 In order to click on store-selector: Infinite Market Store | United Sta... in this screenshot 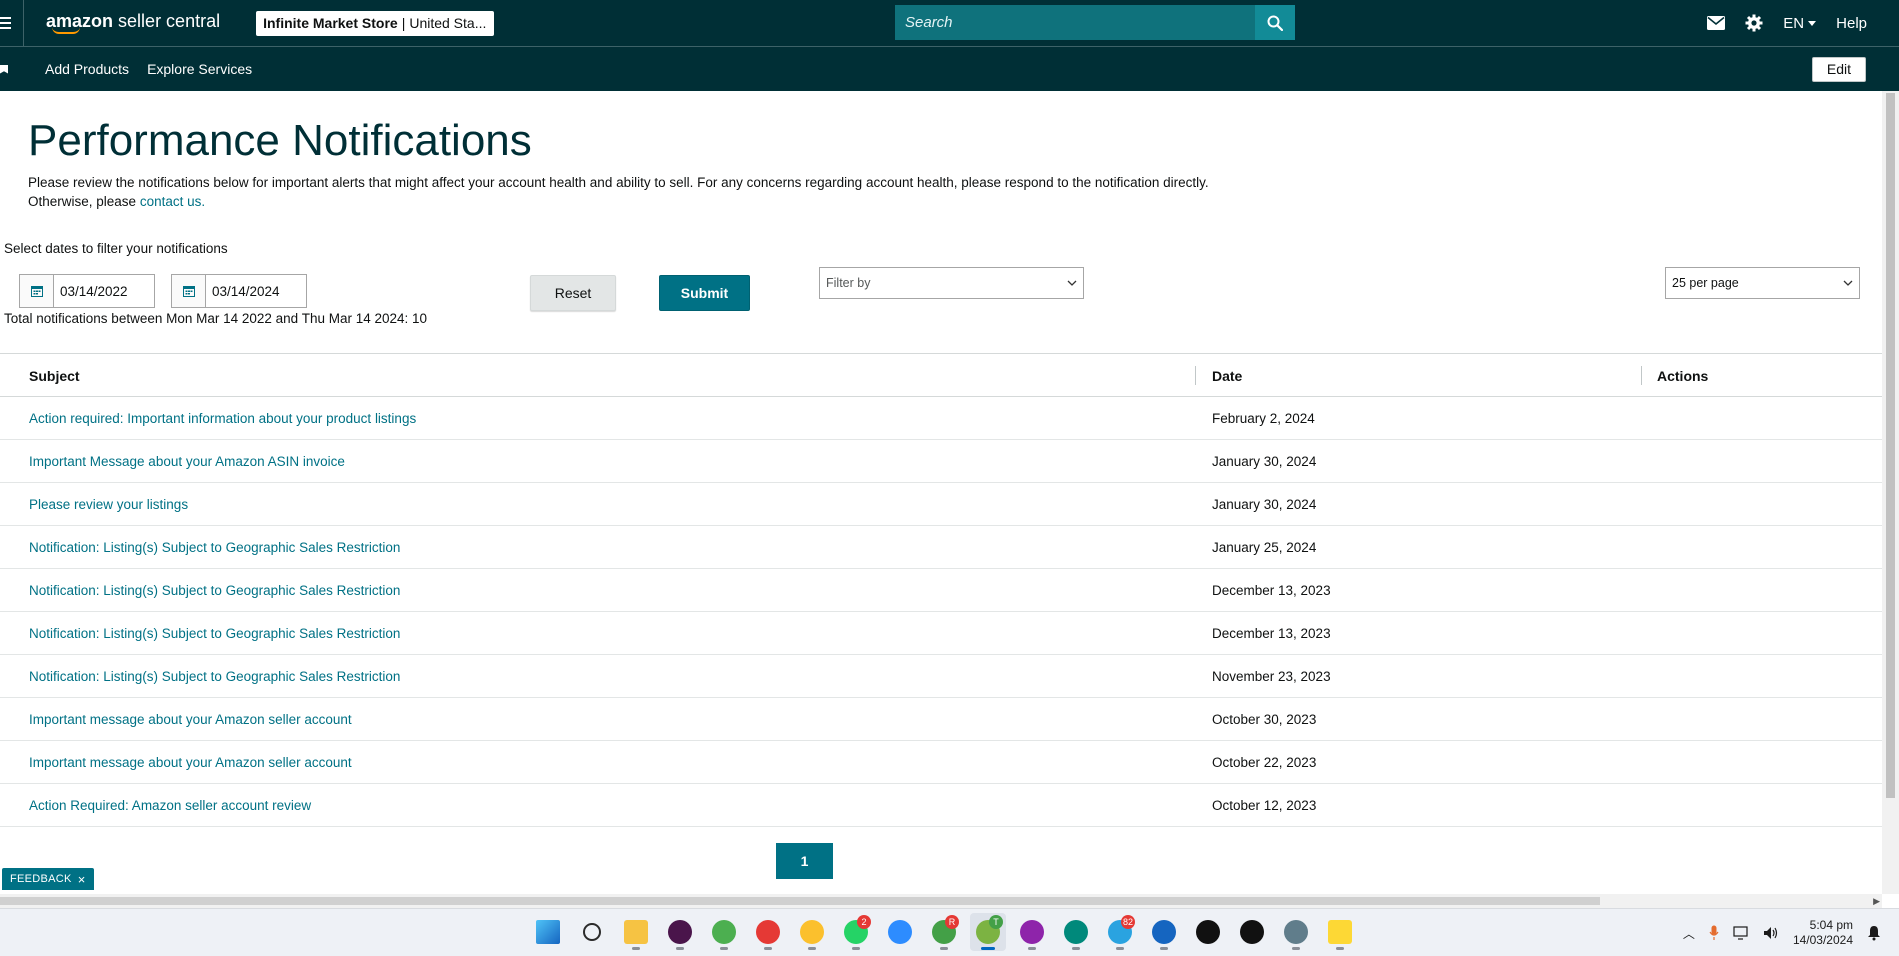, I will do `click(375, 23)`.